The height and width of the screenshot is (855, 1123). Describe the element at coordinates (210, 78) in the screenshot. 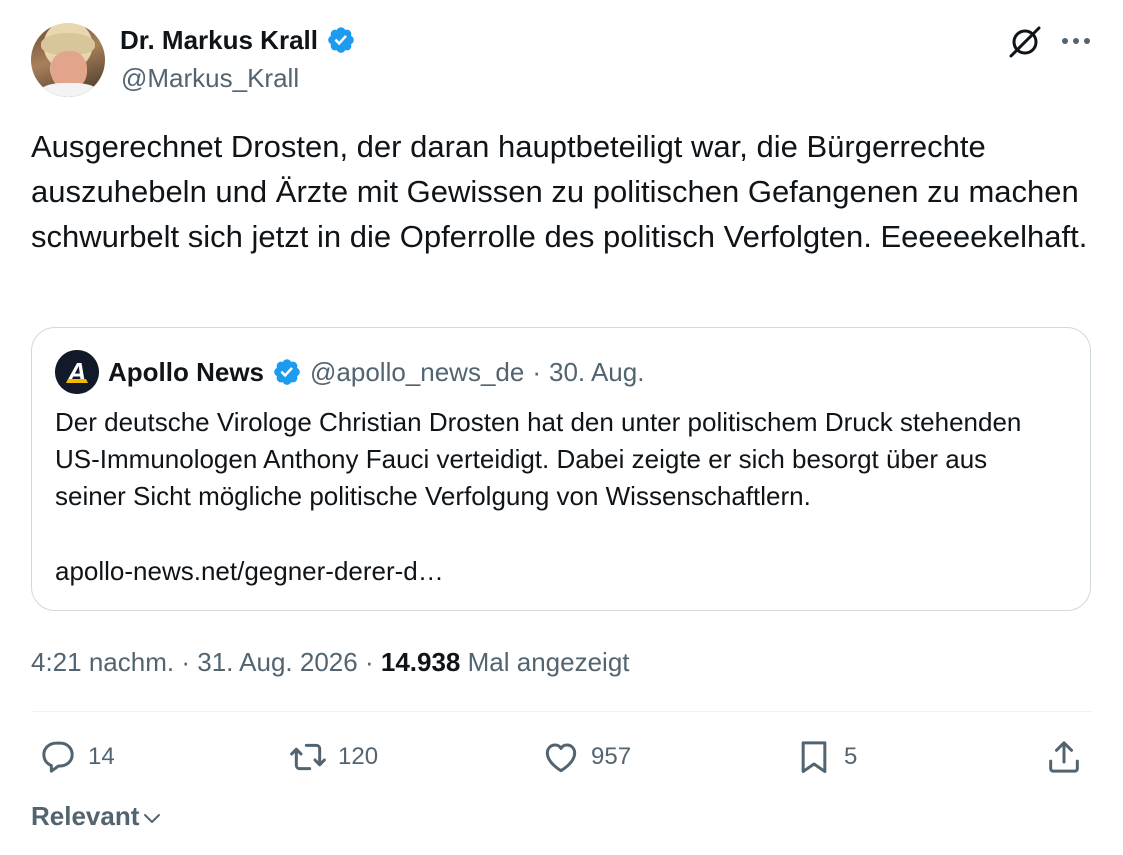

I see `author-handle: @Markus_Krall` at that location.